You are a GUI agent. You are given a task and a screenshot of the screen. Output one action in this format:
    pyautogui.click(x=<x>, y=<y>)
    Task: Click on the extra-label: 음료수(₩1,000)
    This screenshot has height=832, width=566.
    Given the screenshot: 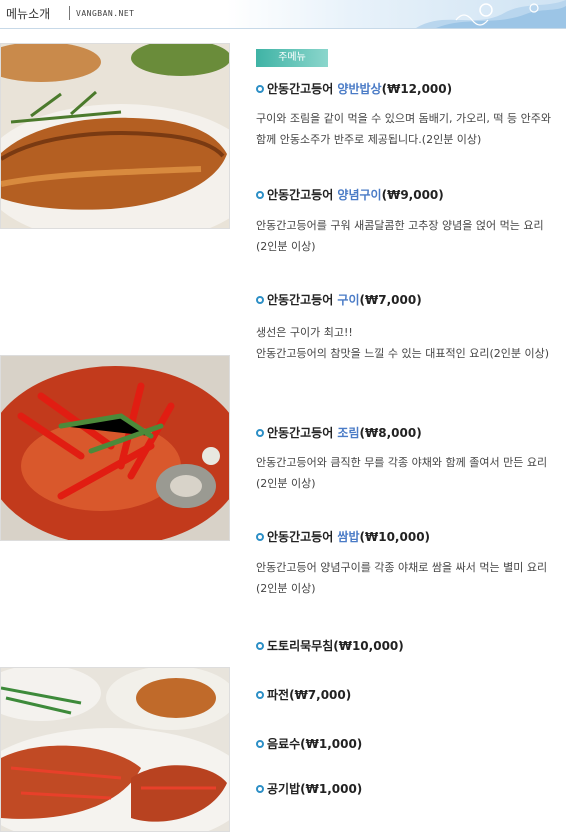 What is the action you would take?
    pyautogui.click(x=315, y=744)
    